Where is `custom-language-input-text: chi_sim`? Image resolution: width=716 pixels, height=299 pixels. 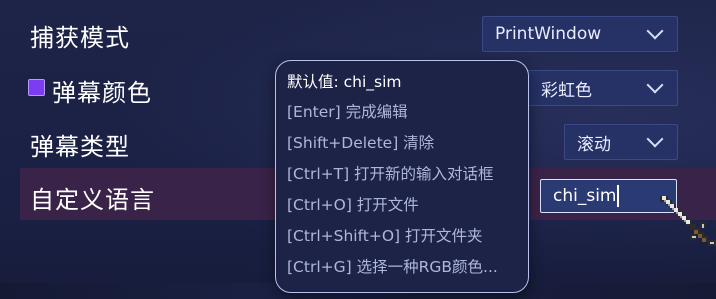 custom-language-input-text: chi_sim is located at coordinates (585, 196).